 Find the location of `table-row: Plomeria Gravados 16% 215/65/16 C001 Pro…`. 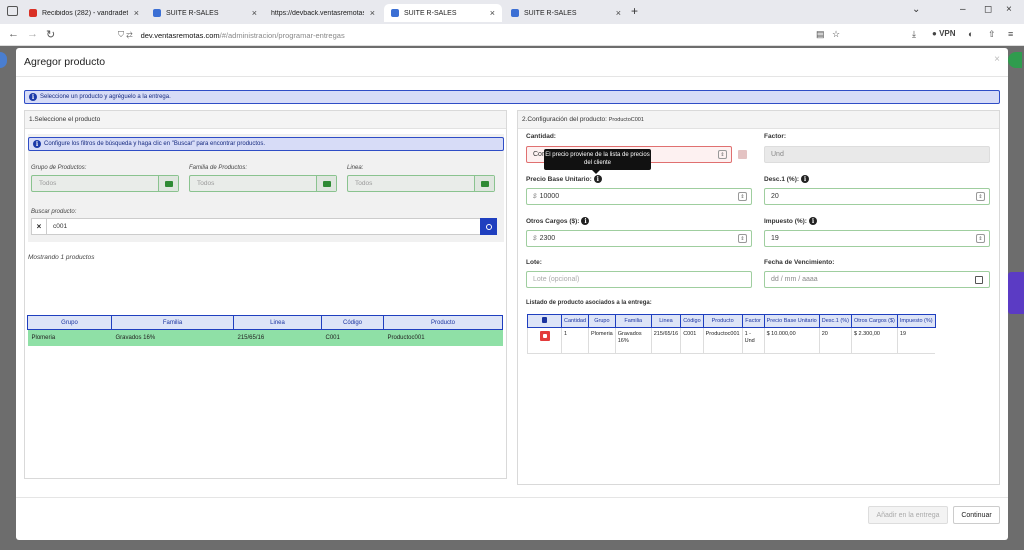

table-row: Plomeria Gravados 16% 215/65/16 C001 Pro… is located at coordinates (265, 337).